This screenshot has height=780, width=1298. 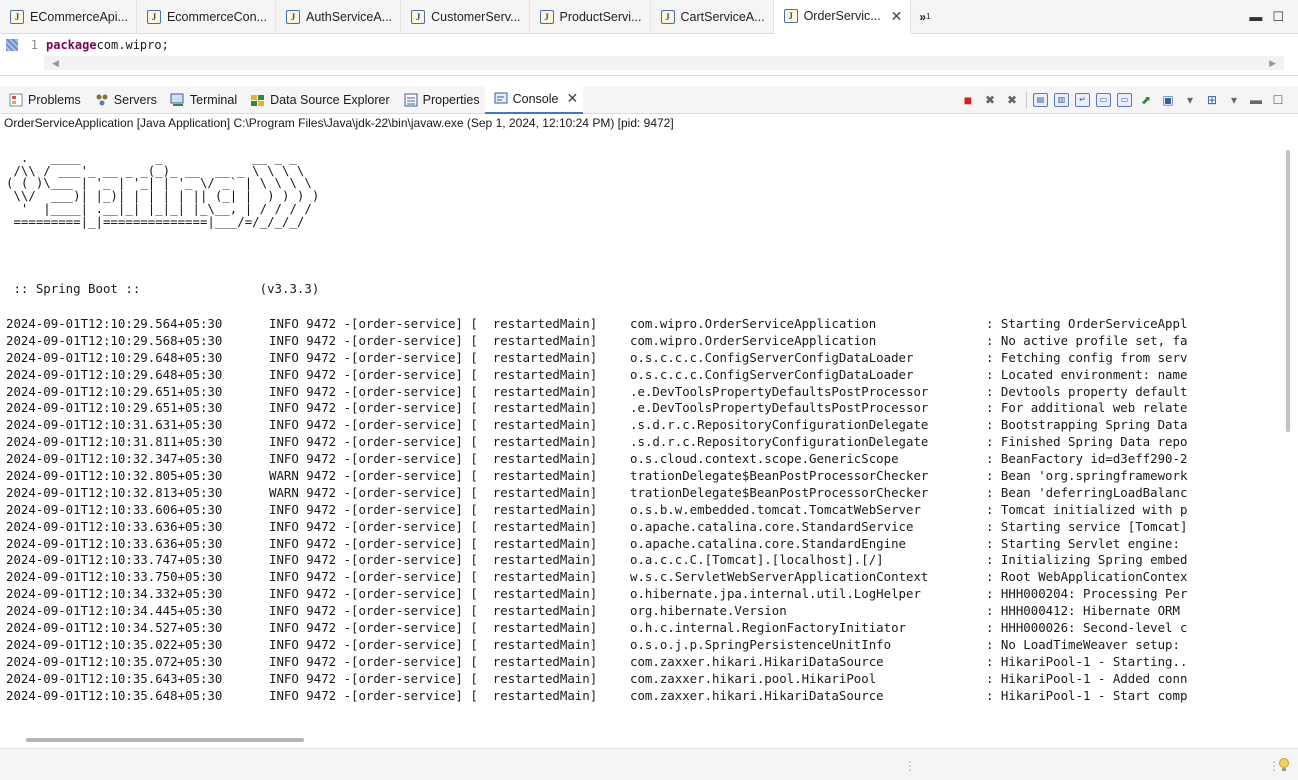 What do you see at coordinates (664, 63) in the screenshot?
I see `editor-horizontal-scrollbar: ◀ ▶` at bounding box center [664, 63].